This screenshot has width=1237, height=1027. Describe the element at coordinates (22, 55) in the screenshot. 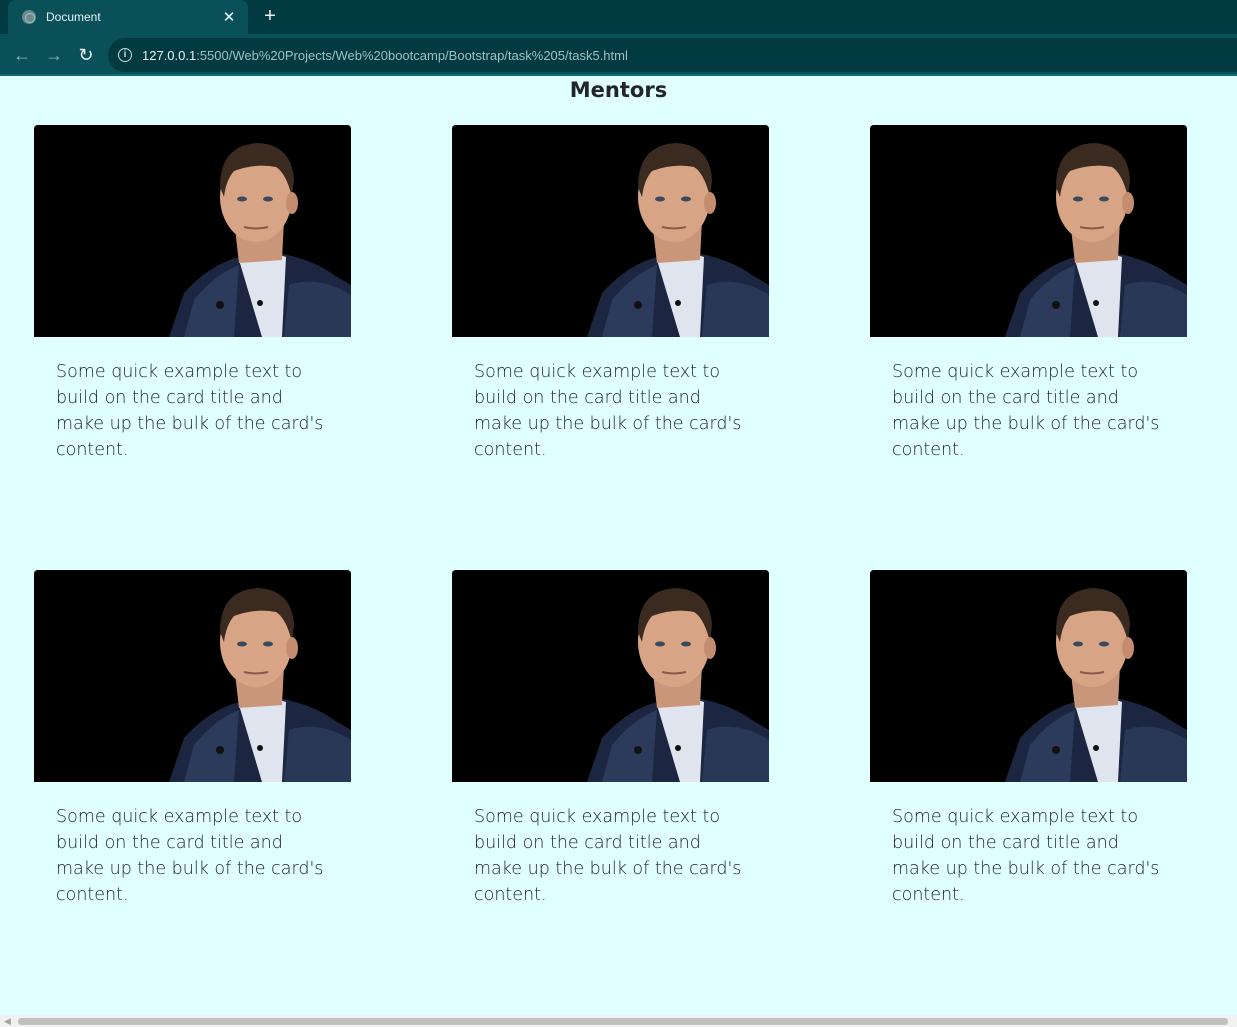

I see `back-arrow-icon: ←` at that location.